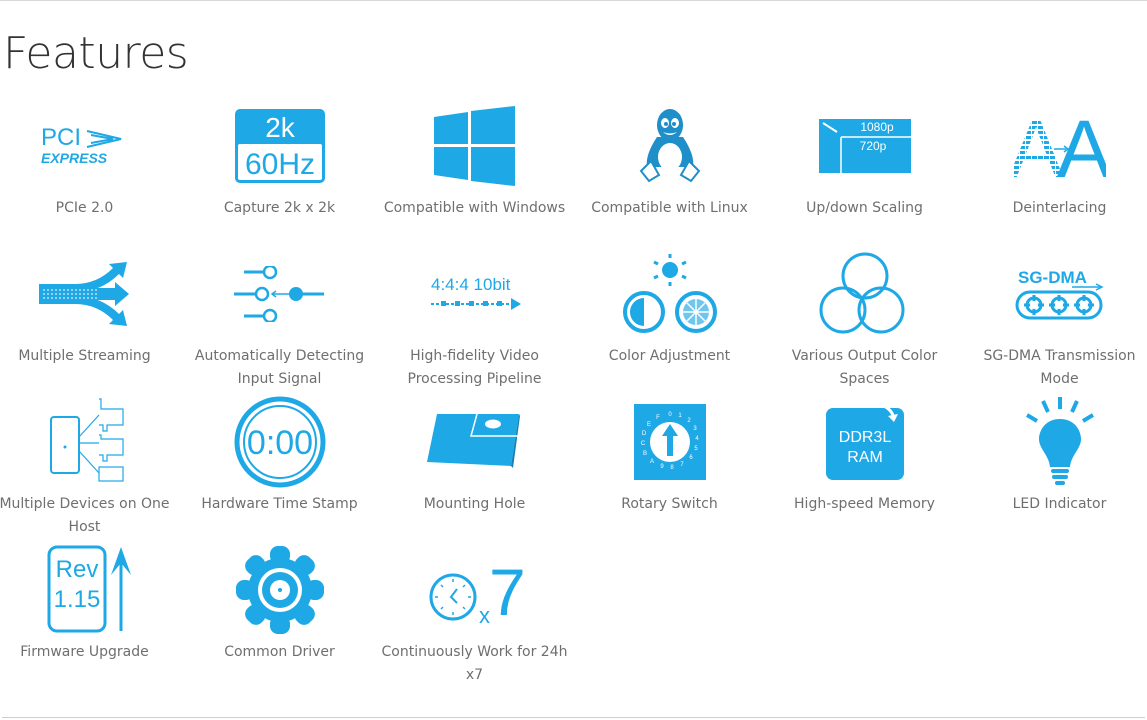  I want to click on timestamp-text: 0:00, so click(279, 443).